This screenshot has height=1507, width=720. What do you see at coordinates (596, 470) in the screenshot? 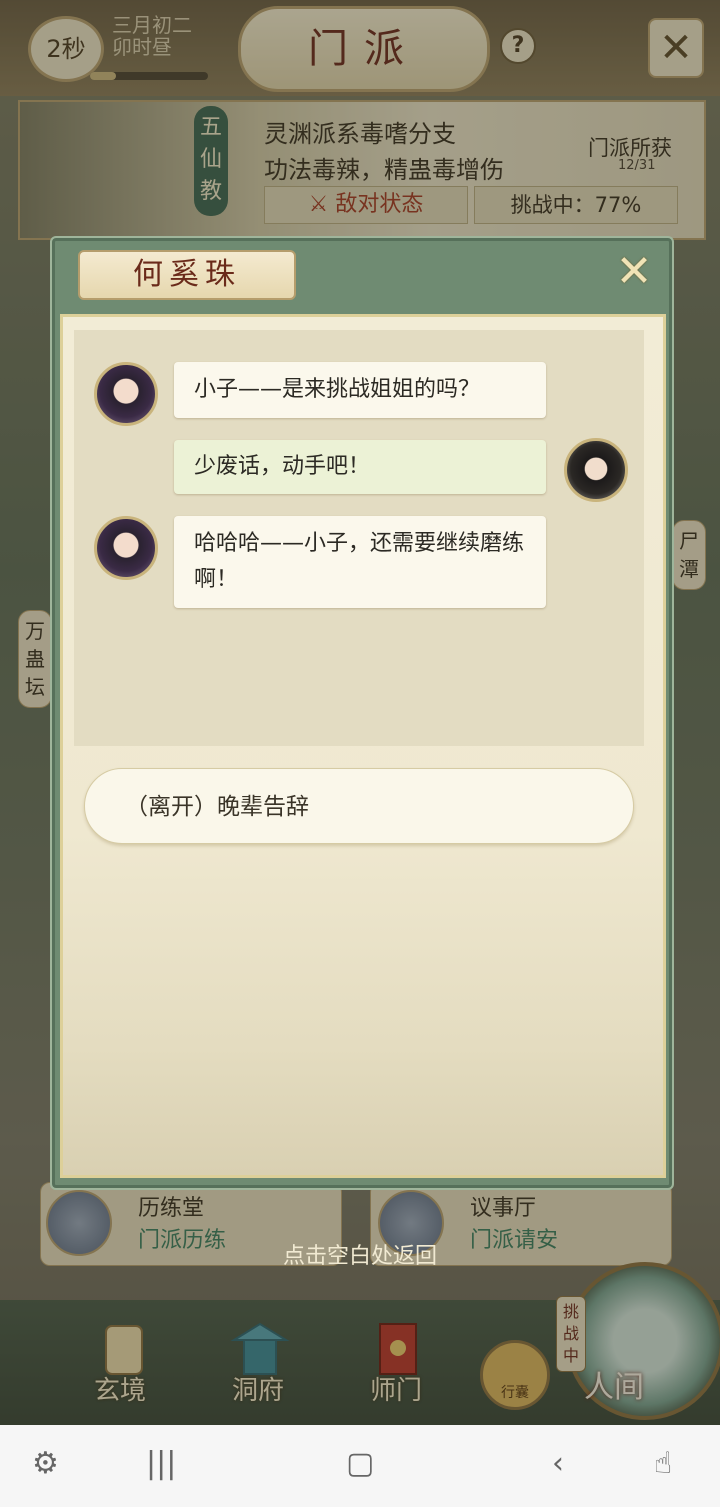
I see `player-avatar` at bounding box center [596, 470].